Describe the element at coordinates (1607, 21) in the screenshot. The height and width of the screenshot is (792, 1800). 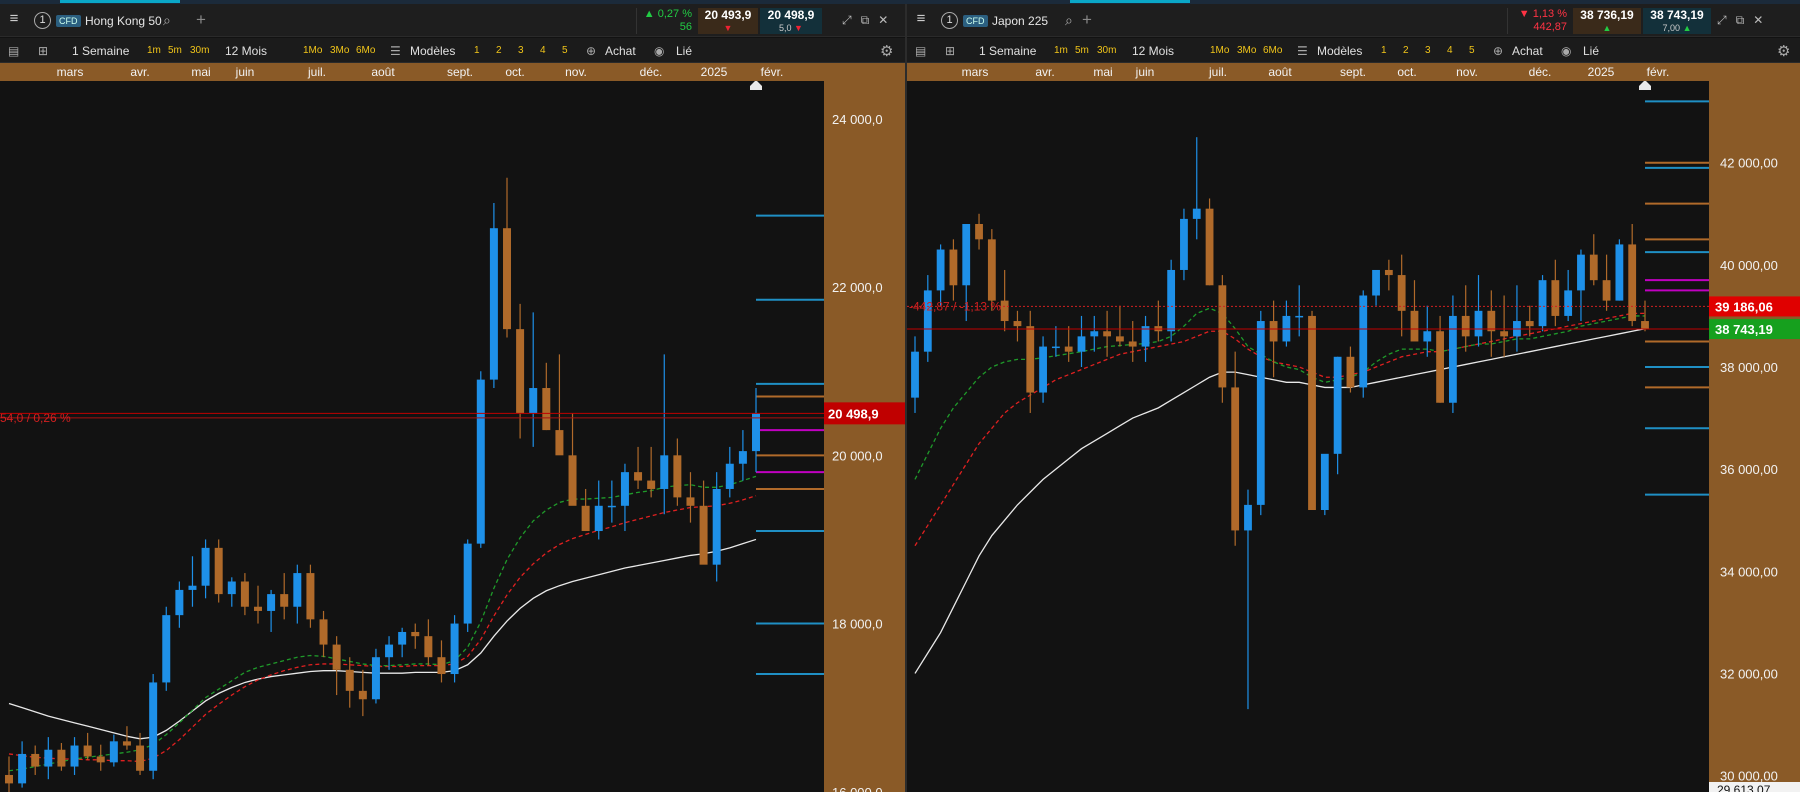
I see `bid-box: 38 736,19 ▲` at that location.